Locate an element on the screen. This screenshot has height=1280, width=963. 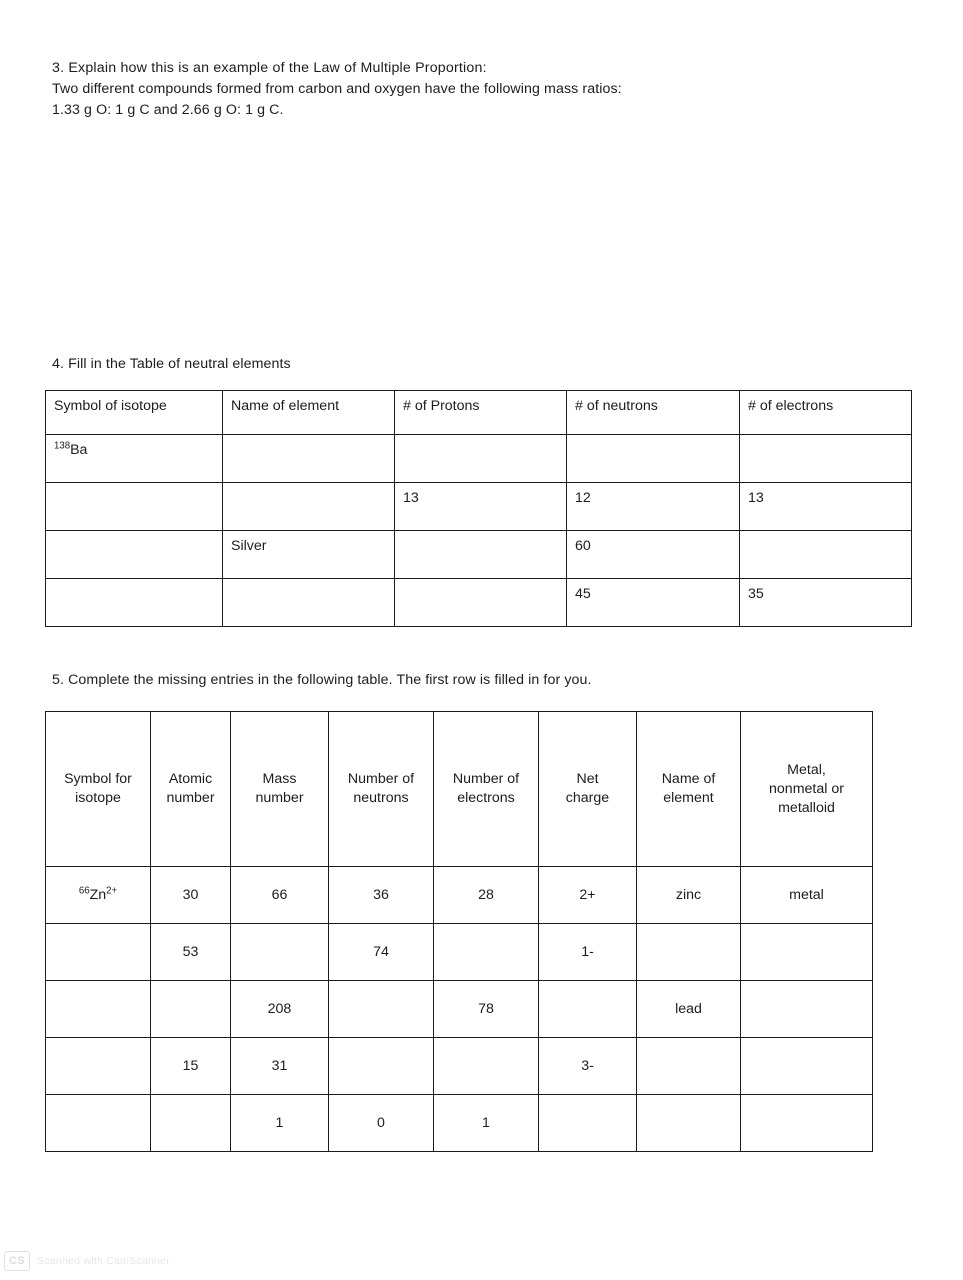
header-symbol-for-isotope: Symbol for isotope is located at coordinates (98, 789).